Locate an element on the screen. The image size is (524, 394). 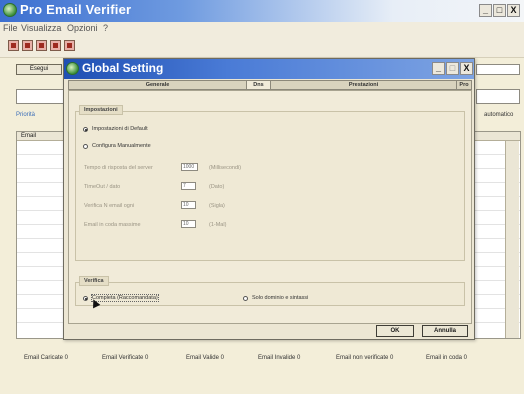
status-verified: Email Verificate 0 is located at coordinates (125, 358).